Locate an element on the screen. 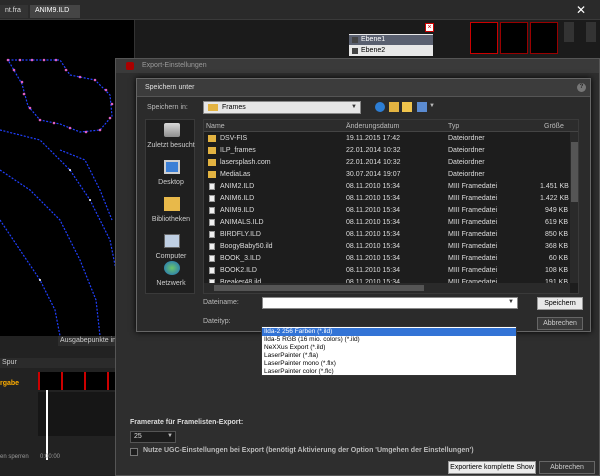 This screenshot has width=600, height=476. file-date: 30.07.2014 19:07 is located at coordinates (373, 174).